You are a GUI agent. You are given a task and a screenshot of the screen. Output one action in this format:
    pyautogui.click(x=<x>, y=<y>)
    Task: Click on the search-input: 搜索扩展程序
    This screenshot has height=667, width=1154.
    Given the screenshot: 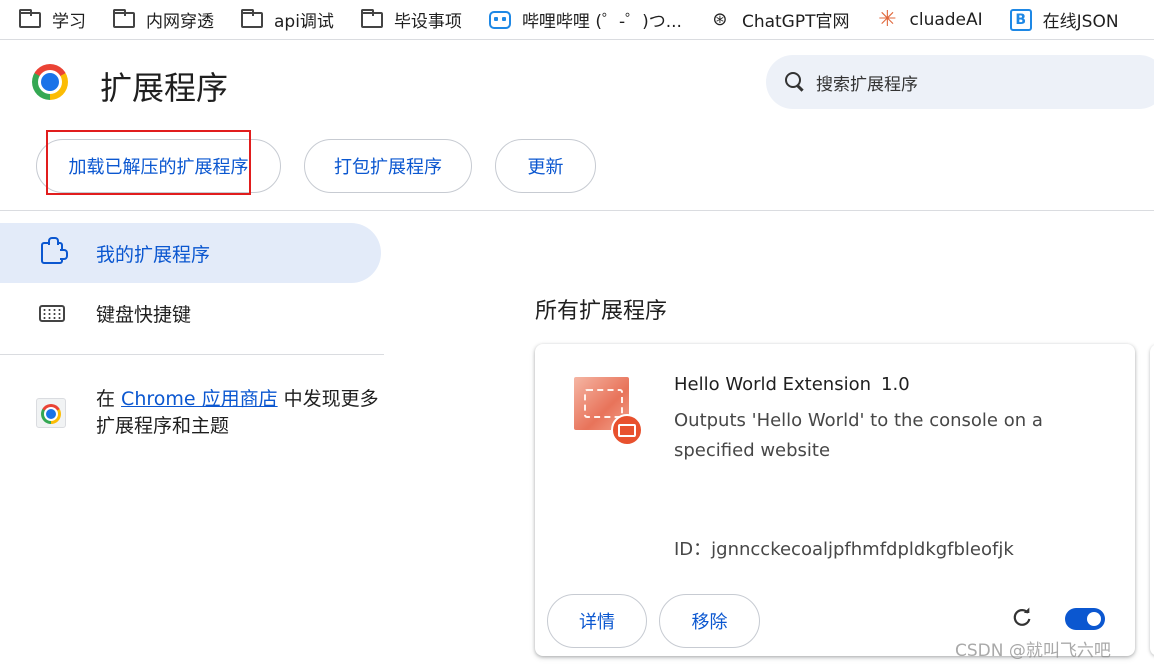 What is the action you would take?
    pyautogui.click(x=867, y=82)
    